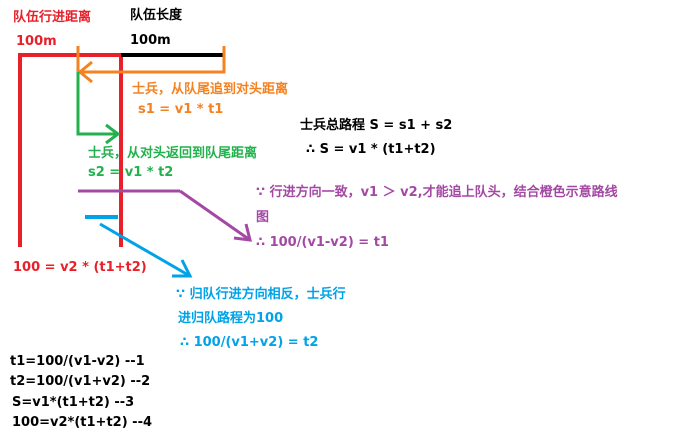 This screenshot has width=678, height=444. I want to click on blue-equation: ∴ 100/(v1+v2) = t2, so click(249, 342).